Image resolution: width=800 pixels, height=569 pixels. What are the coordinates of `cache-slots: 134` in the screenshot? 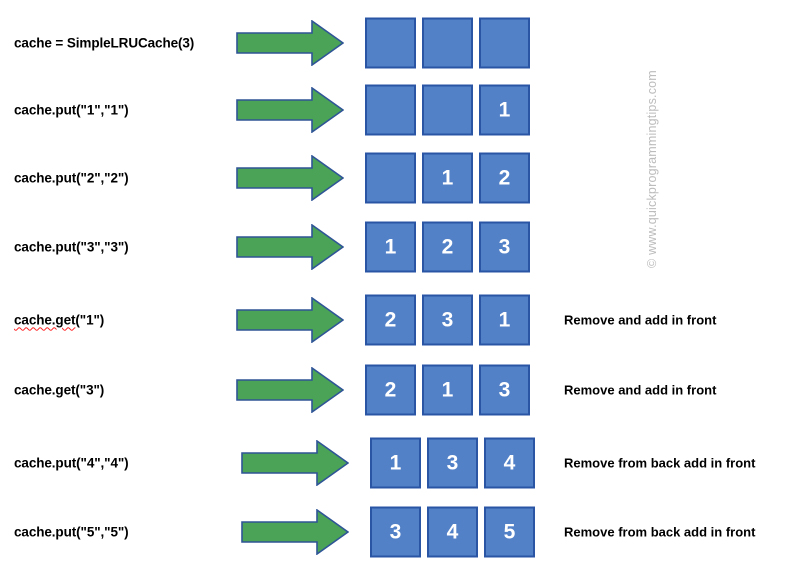 It's located at (452, 463).